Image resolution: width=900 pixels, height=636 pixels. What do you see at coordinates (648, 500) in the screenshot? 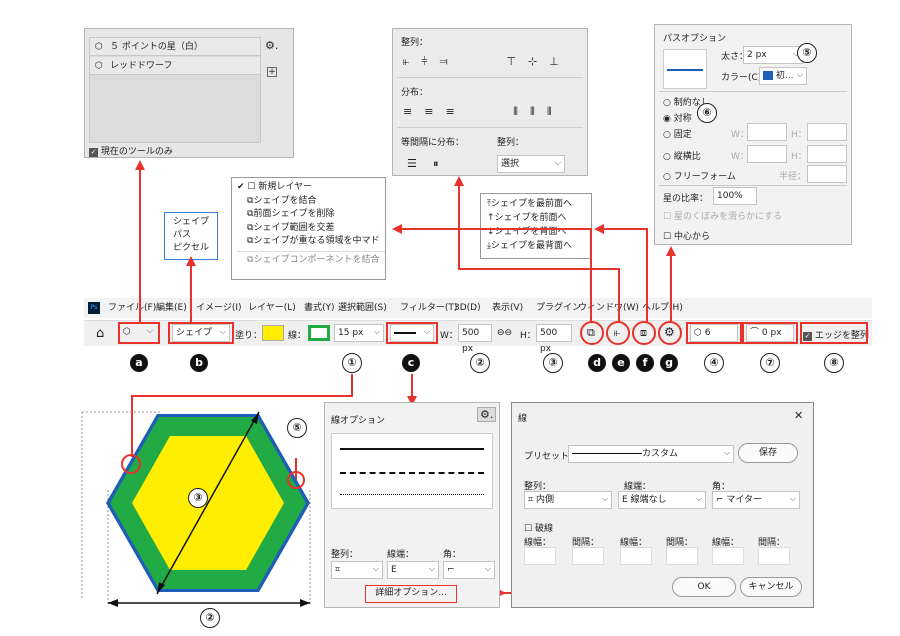
I see `dialog-cap-value: 線端なし` at bounding box center [648, 500].